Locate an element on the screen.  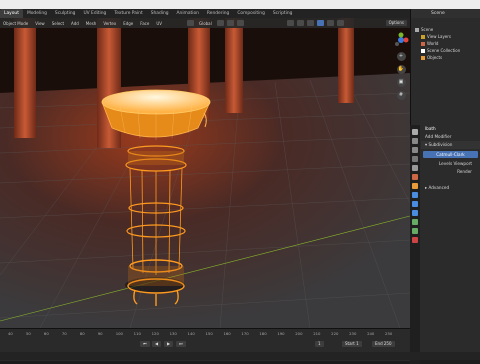
tab-uv-editing: UV Editing is located at coordinates (94, 13).